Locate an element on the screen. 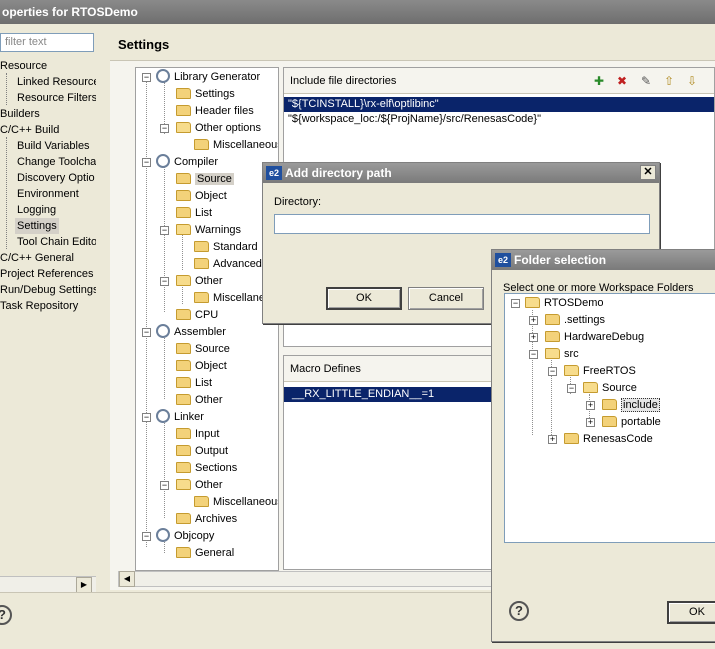  tree-node-linker-input: Input is located at coordinates (197, 434).